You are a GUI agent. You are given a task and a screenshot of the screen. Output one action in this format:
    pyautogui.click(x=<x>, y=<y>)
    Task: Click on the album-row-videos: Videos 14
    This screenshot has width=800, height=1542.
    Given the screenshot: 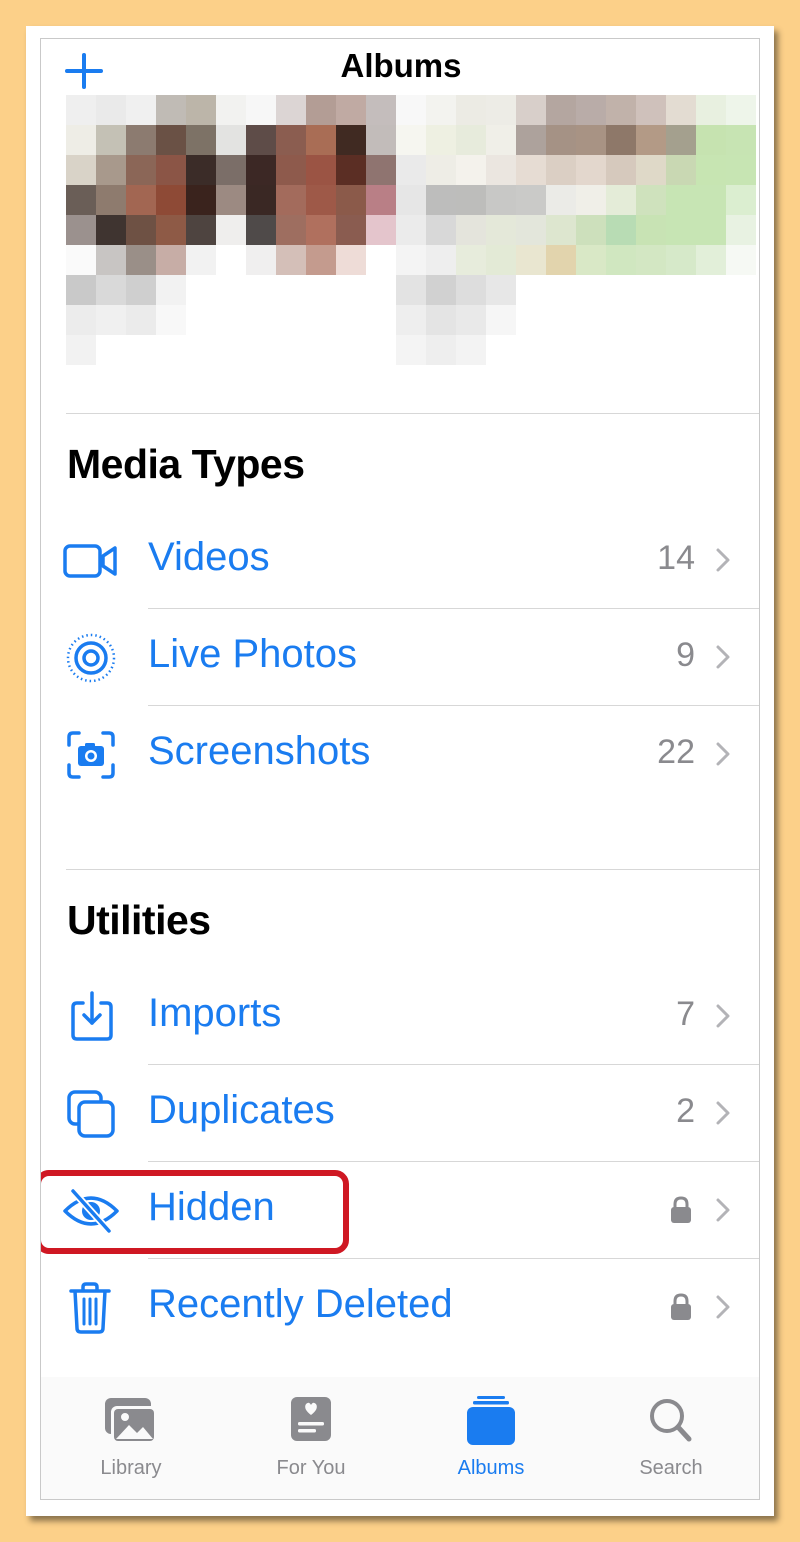 What is the action you would take?
    pyautogui.click(x=400, y=561)
    